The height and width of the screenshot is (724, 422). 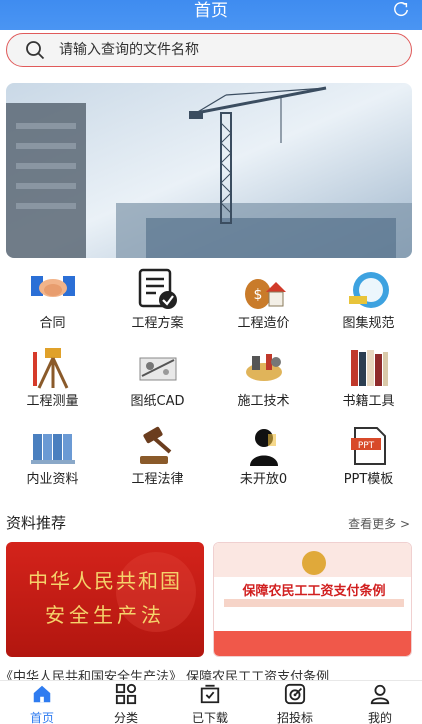 What do you see at coordinates (369, 290) in the screenshot?
I see `standard-globe-icon` at bounding box center [369, 290].